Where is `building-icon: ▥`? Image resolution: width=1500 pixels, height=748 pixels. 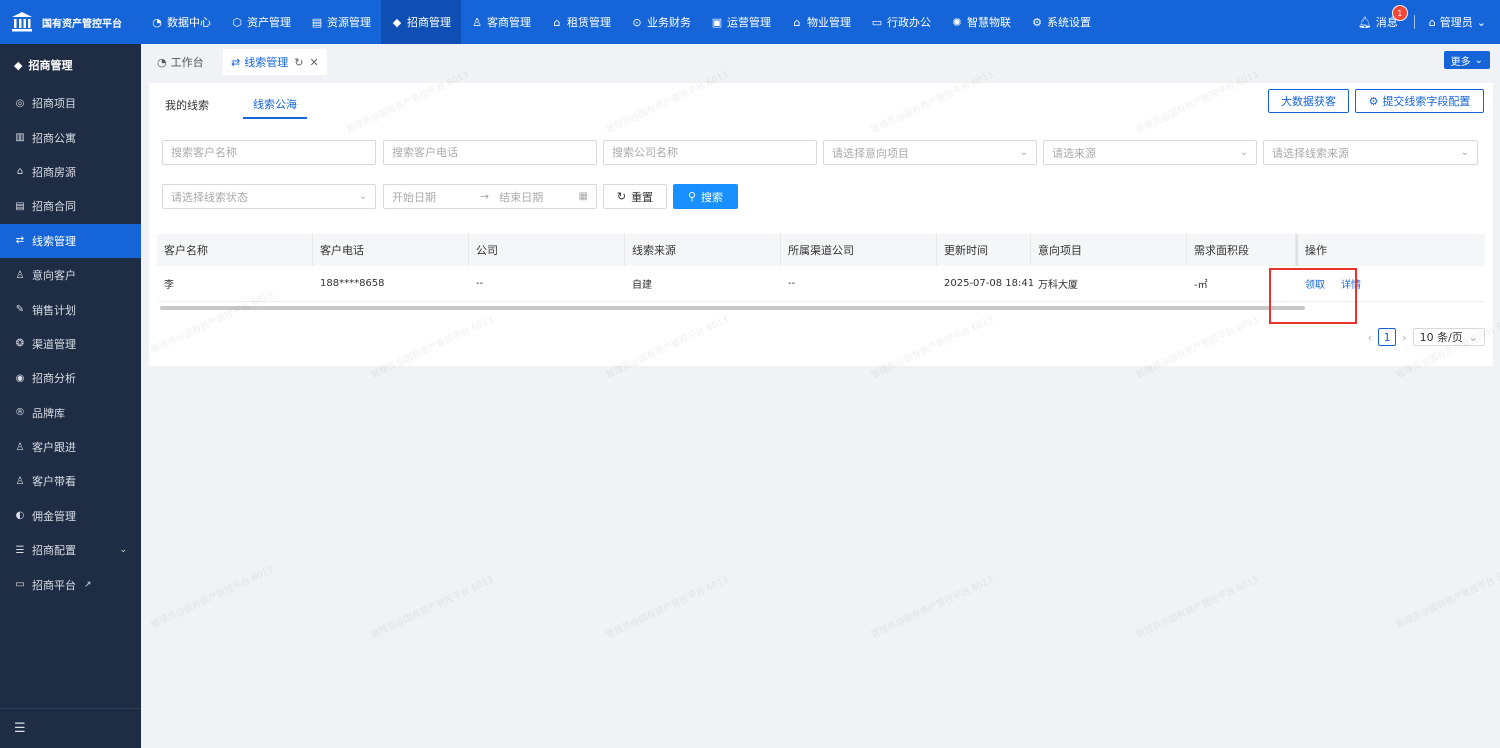 building-icon: ▥ is located at coordinates (20, 138).